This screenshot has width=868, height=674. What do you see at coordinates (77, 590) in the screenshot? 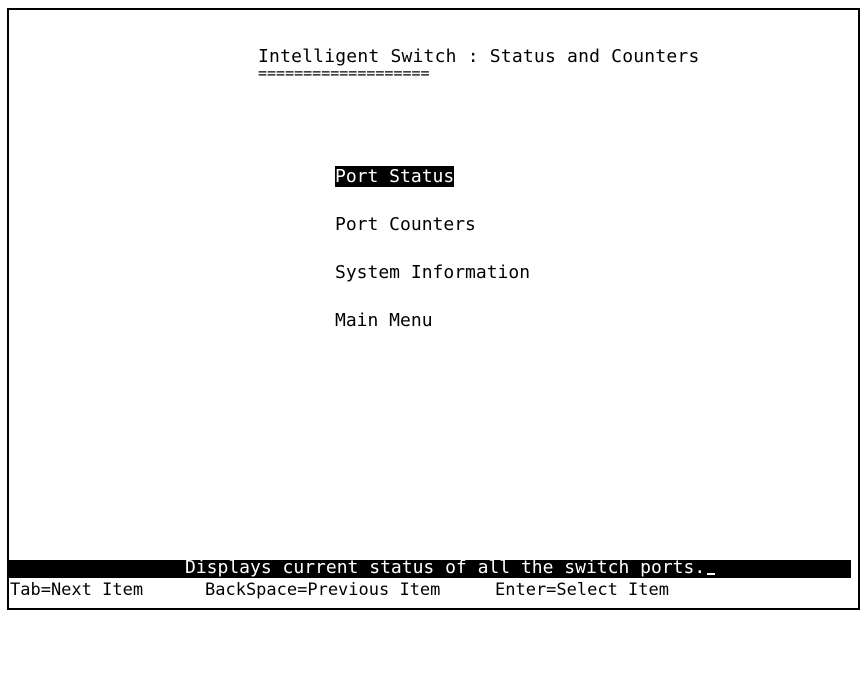
I see `help-tab-next-item: Tab=Next Item` at bounding box center [77, 590].